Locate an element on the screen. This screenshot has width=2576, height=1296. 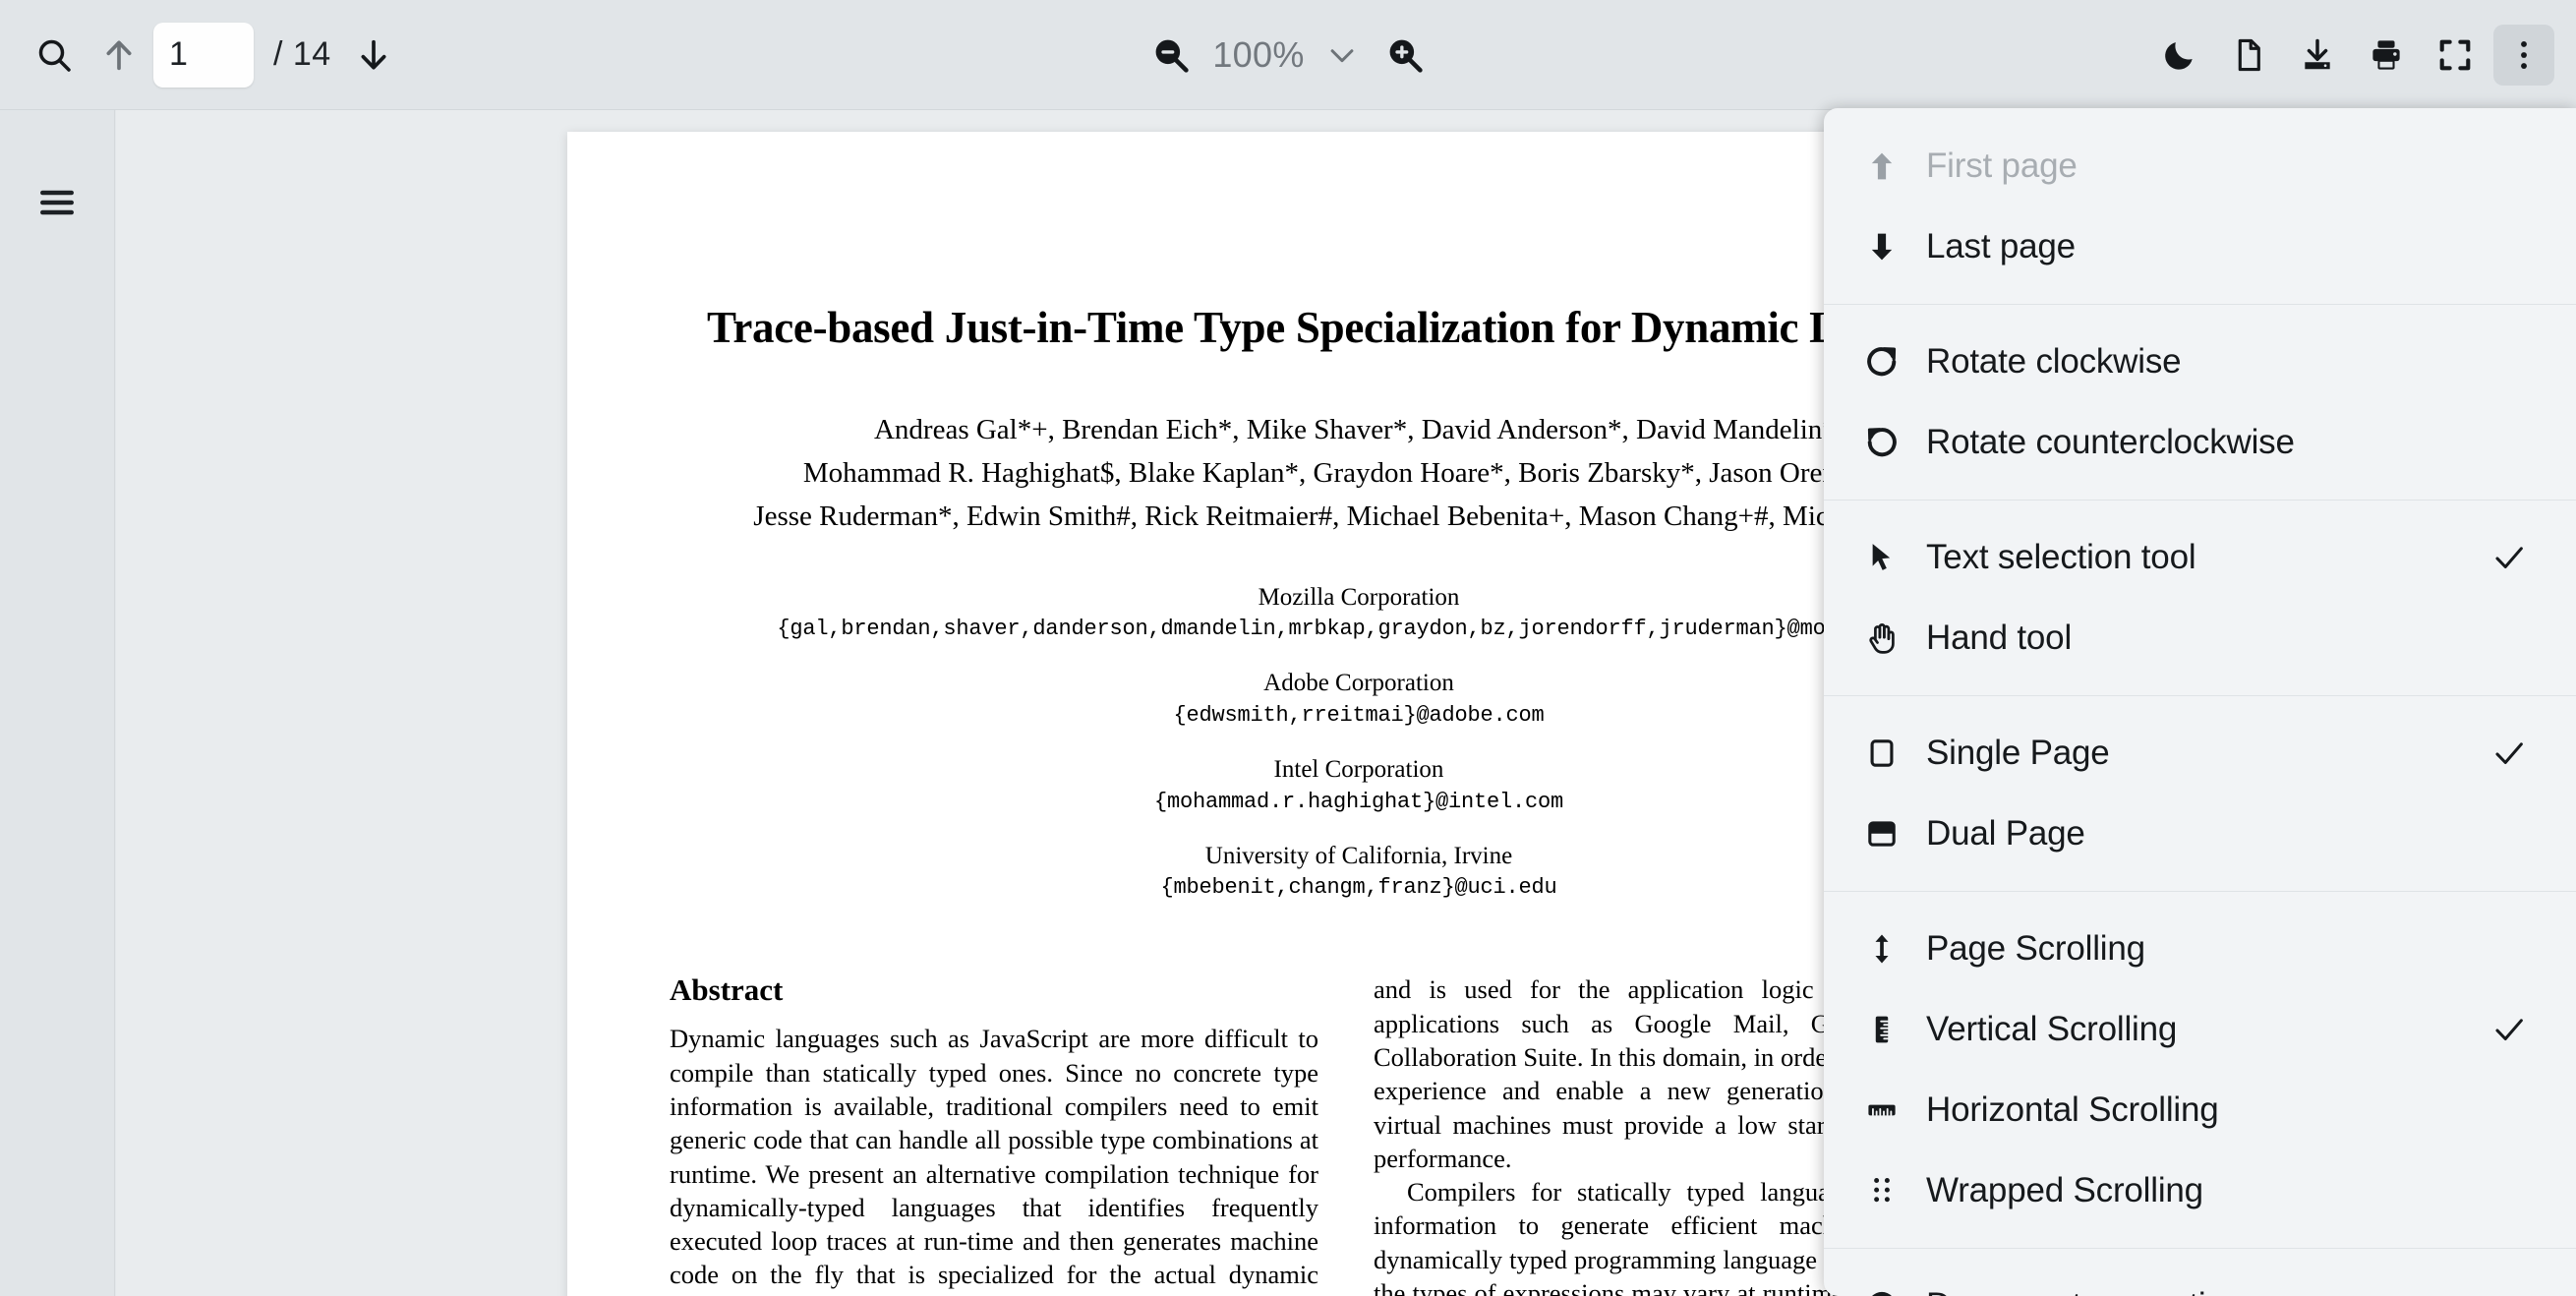
cursor-arrow-icon is located at coordinates (1881, 557).